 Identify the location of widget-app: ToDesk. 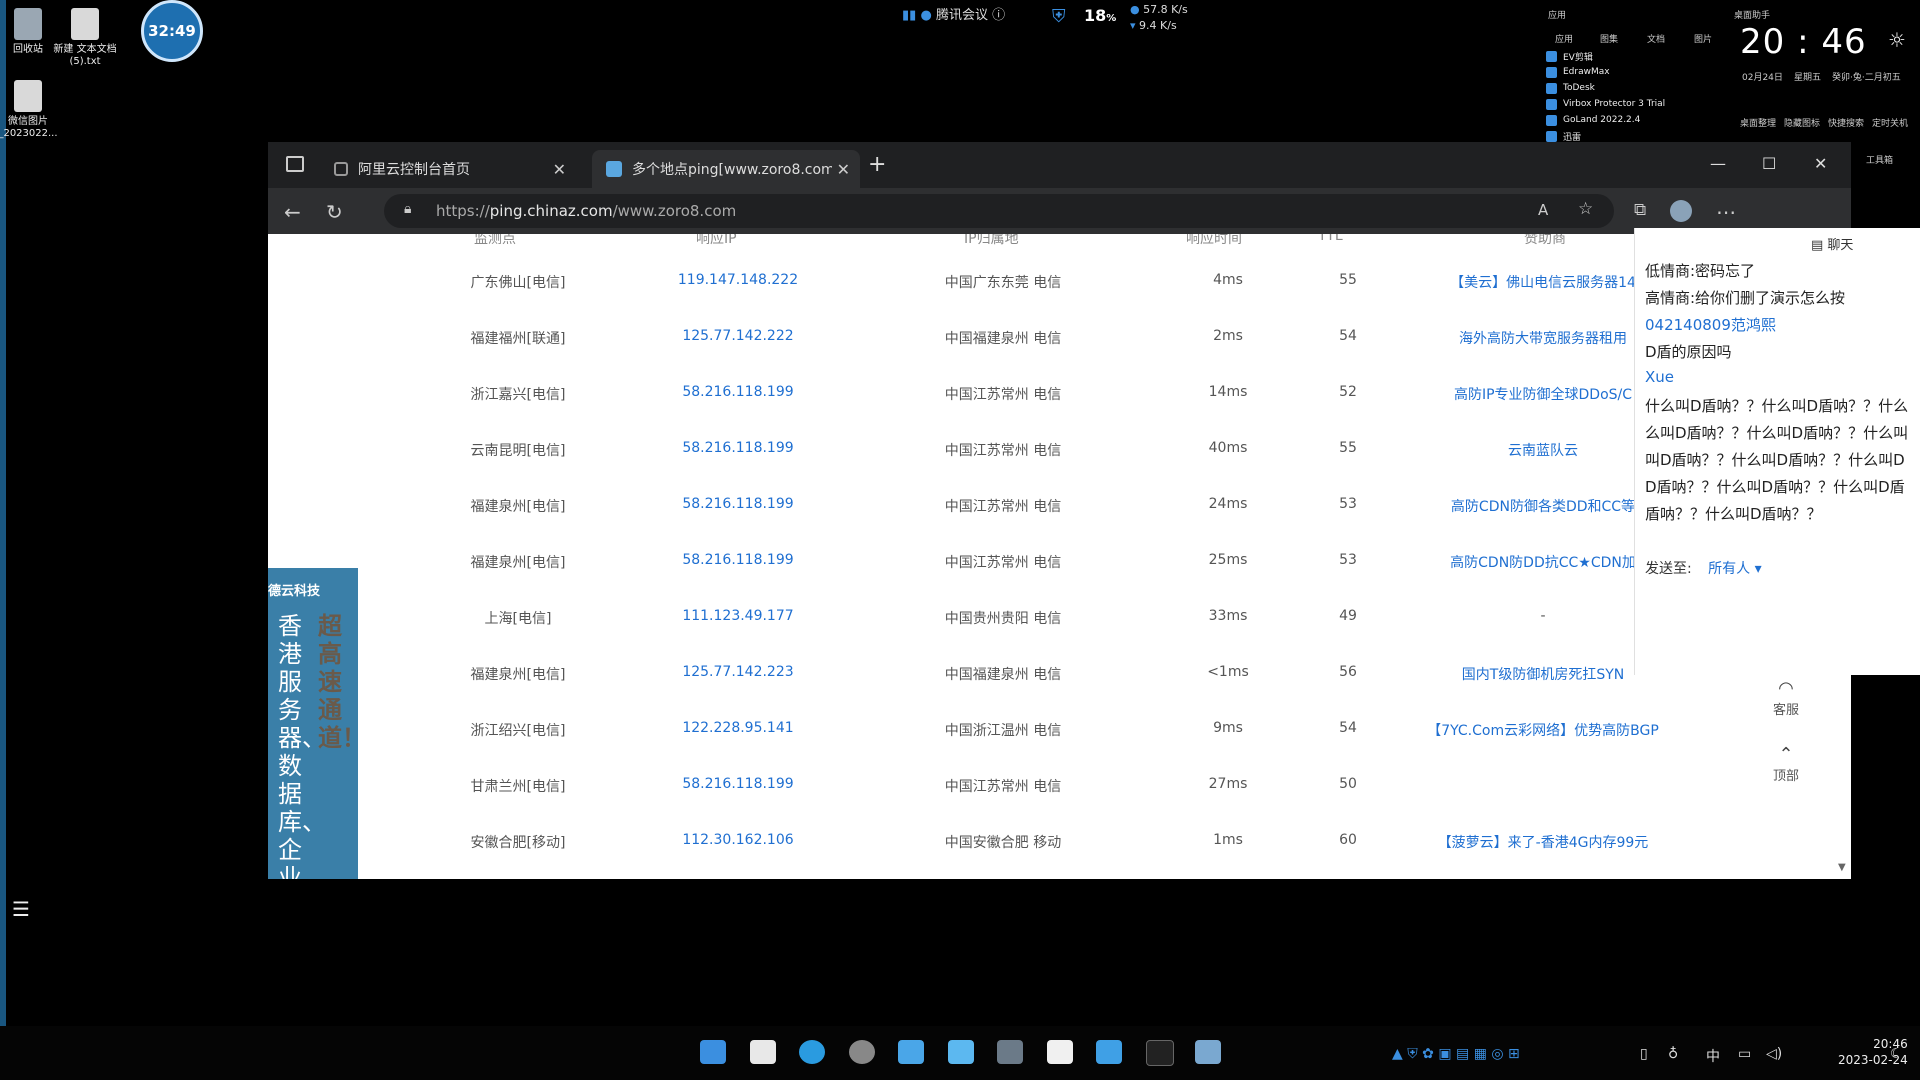
(1570, 88).